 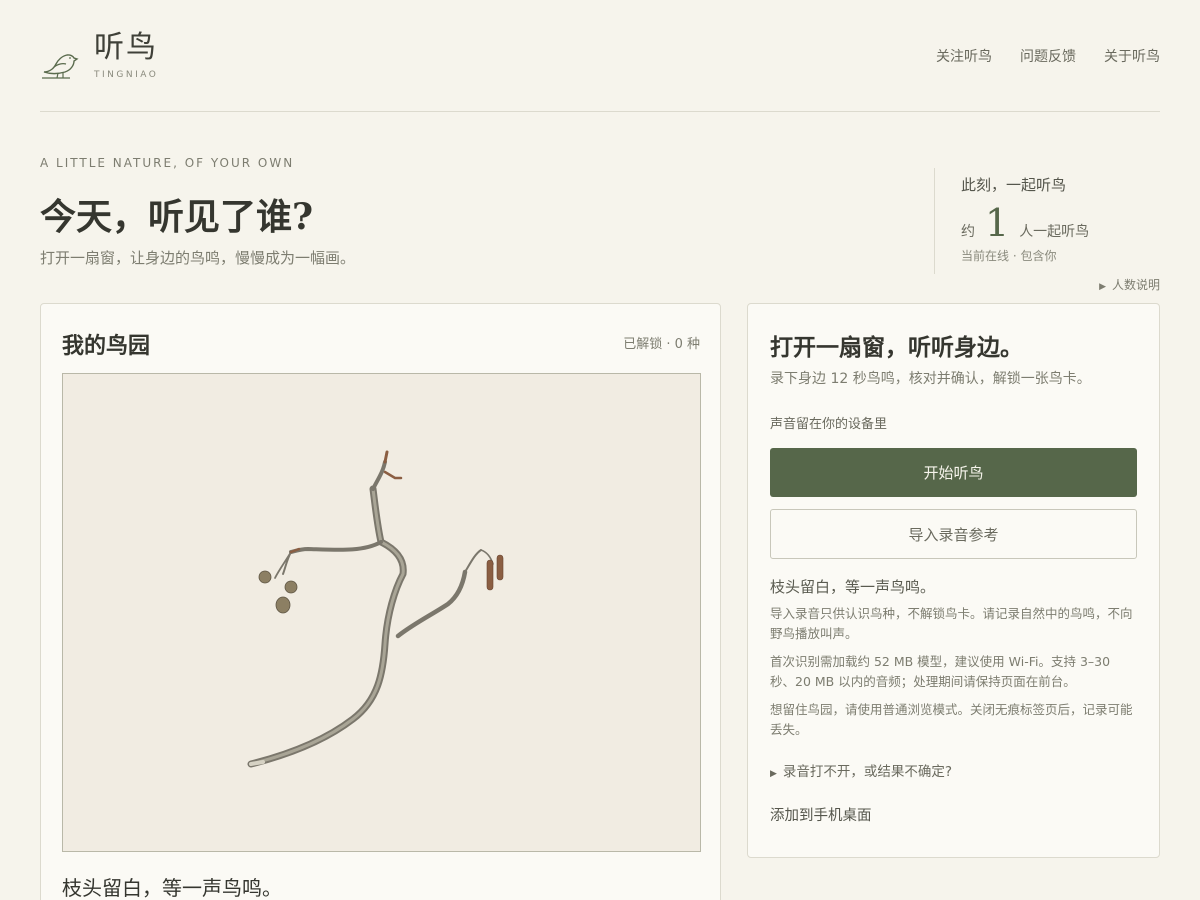 What do you see at coordinates (1060, 223) in the screenshot?
I see `online-count-row: 约 1 人一起听鸟` at bounding box center [1060, 223].